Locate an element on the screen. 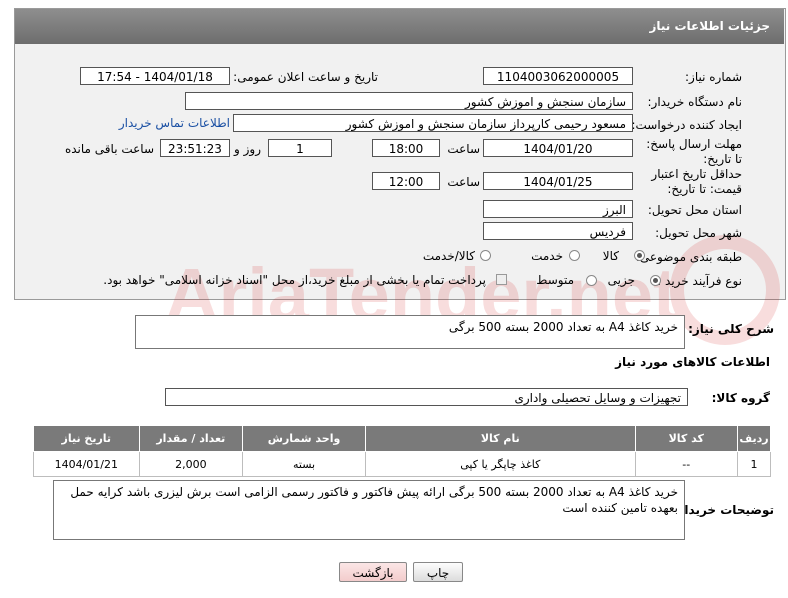 This screenshot has width=788, height=598. category-goods-service-radio is located at coordinates (485, 255).